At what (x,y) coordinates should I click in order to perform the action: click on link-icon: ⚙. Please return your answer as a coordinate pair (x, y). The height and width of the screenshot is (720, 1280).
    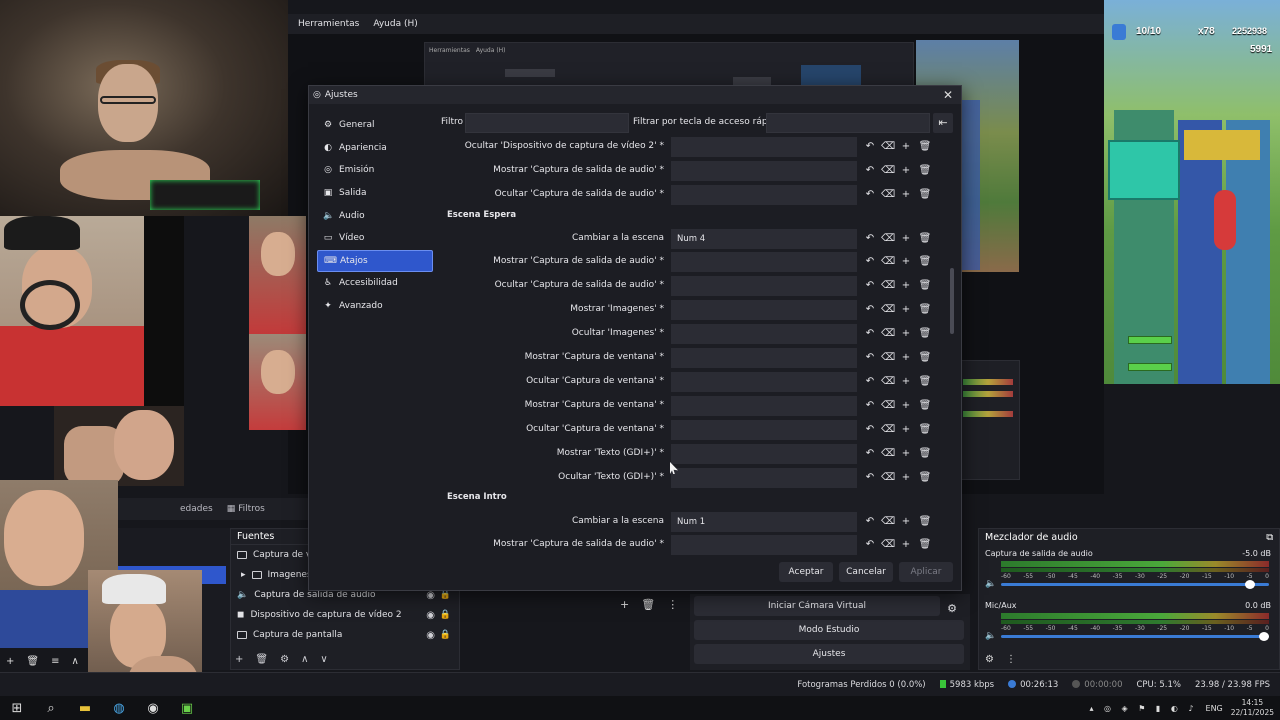
    Looking at the image, I should click on (989, 659).